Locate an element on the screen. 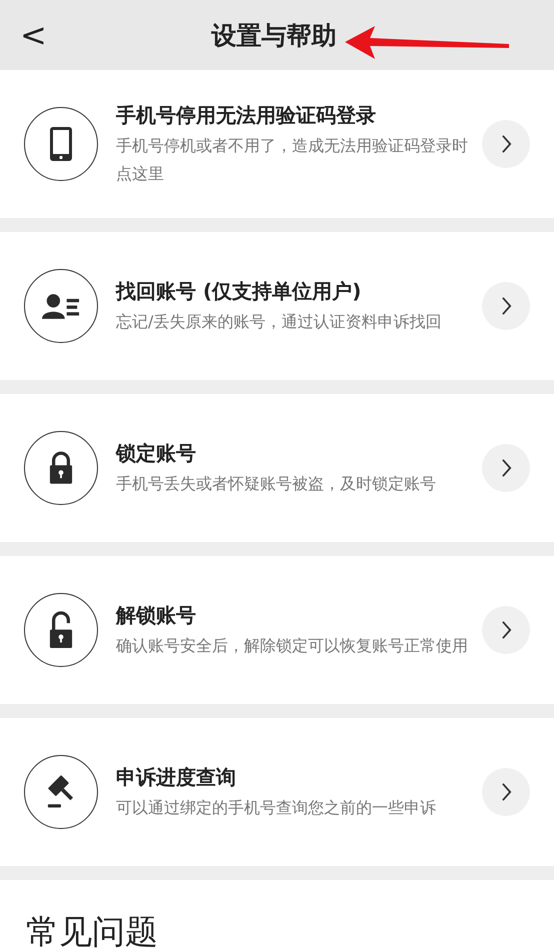 The height and width of the screenshot is (952, 554). back-button: < is located at coordinates (33, 35).